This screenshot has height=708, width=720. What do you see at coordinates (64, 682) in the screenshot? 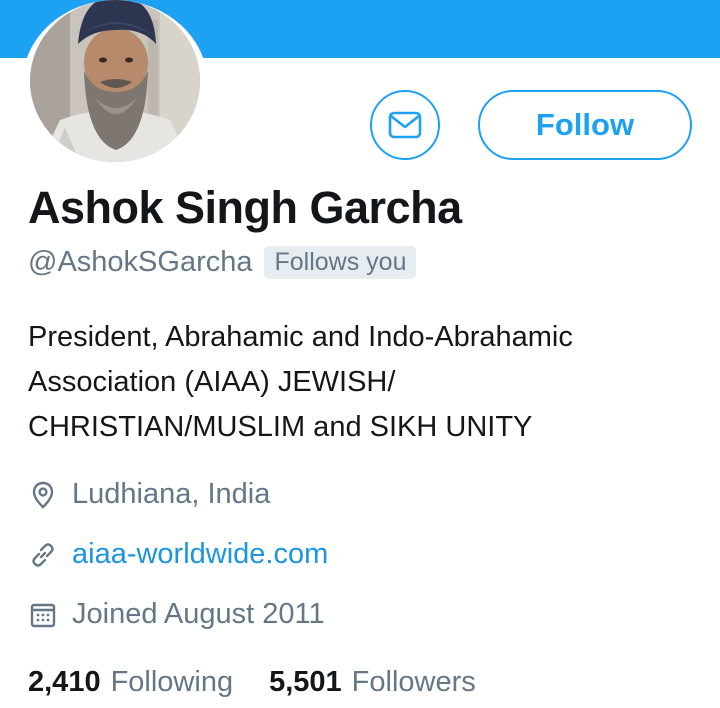
I see `following-count: 2,410` at bounding box center [64, 682].